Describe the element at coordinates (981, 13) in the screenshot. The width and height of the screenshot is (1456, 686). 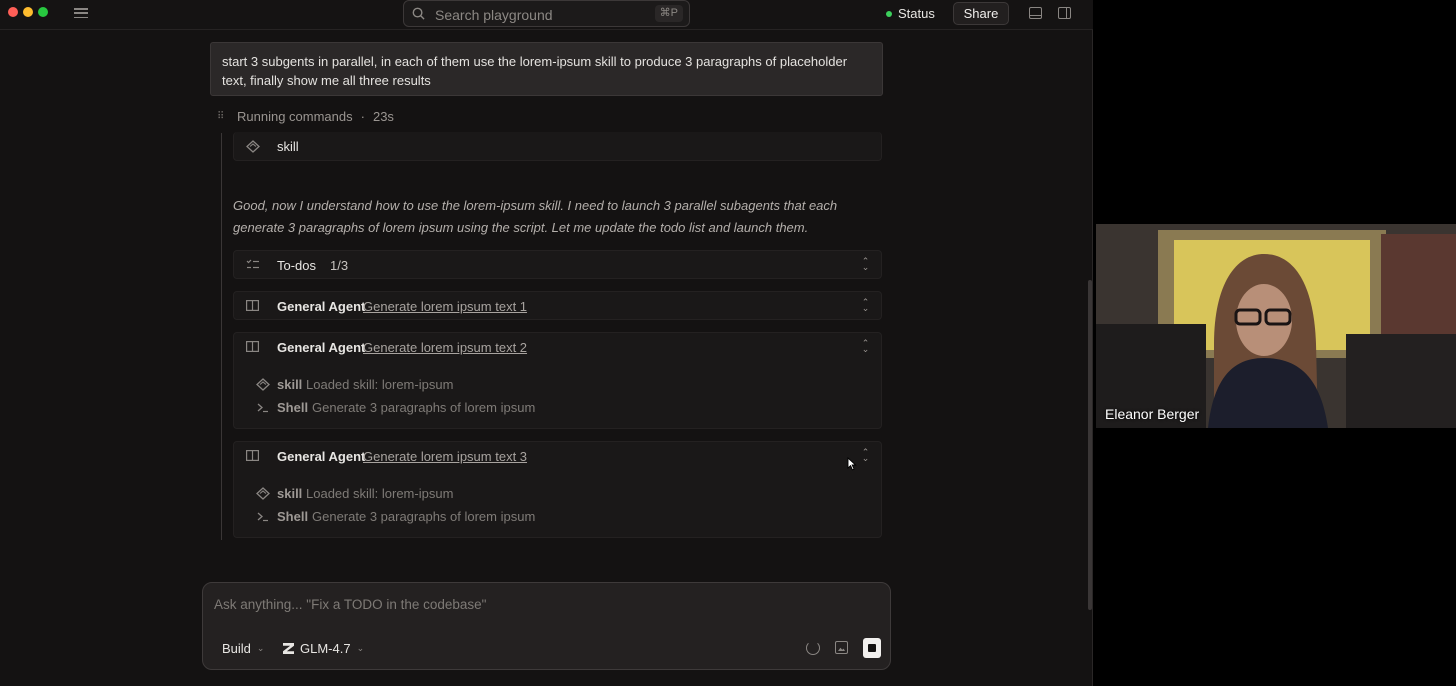
I see `share-button: Share` at that location.